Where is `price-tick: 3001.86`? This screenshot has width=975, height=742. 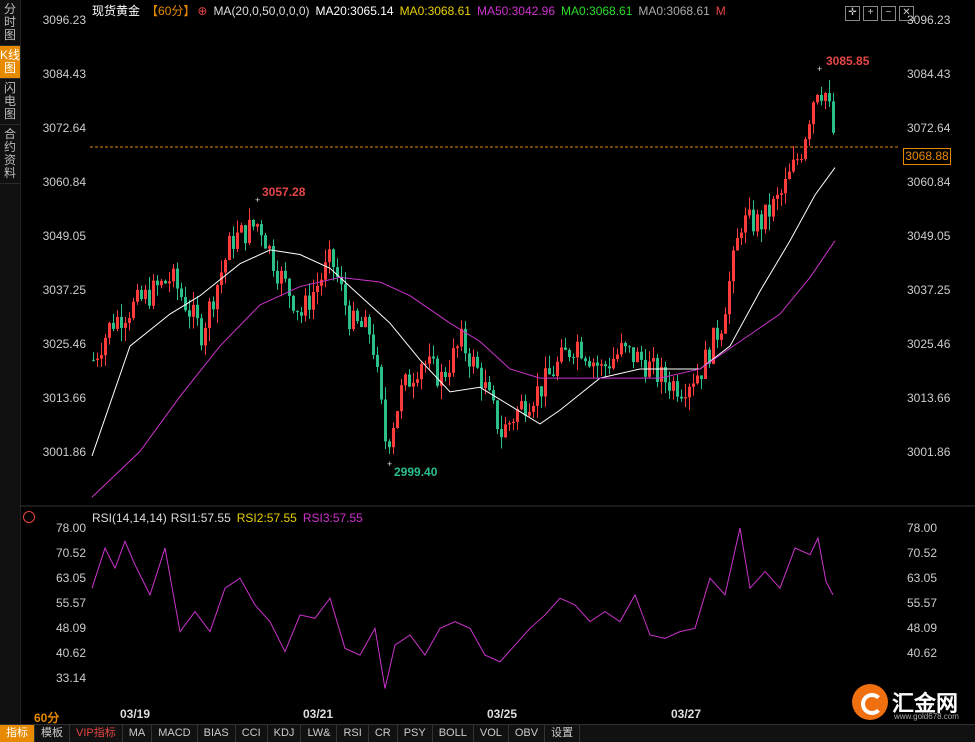
price-tick: 3001.86 is located at coordinates (64, 452).